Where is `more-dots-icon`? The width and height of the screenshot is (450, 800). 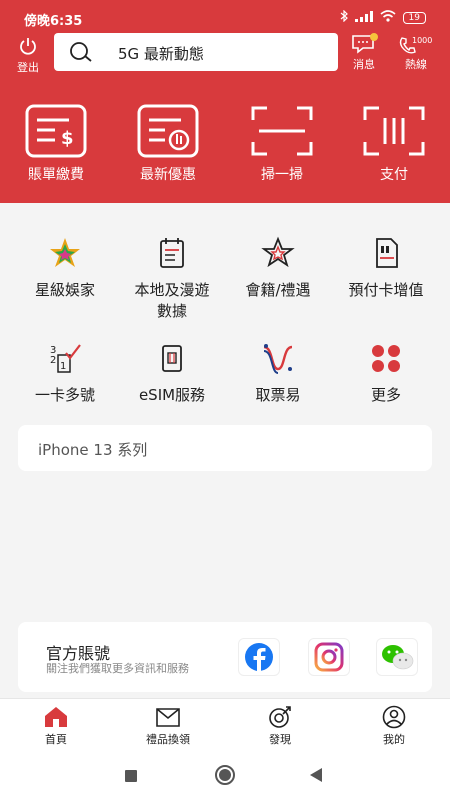 more-dots-icon is located at coordinates (386, 358).